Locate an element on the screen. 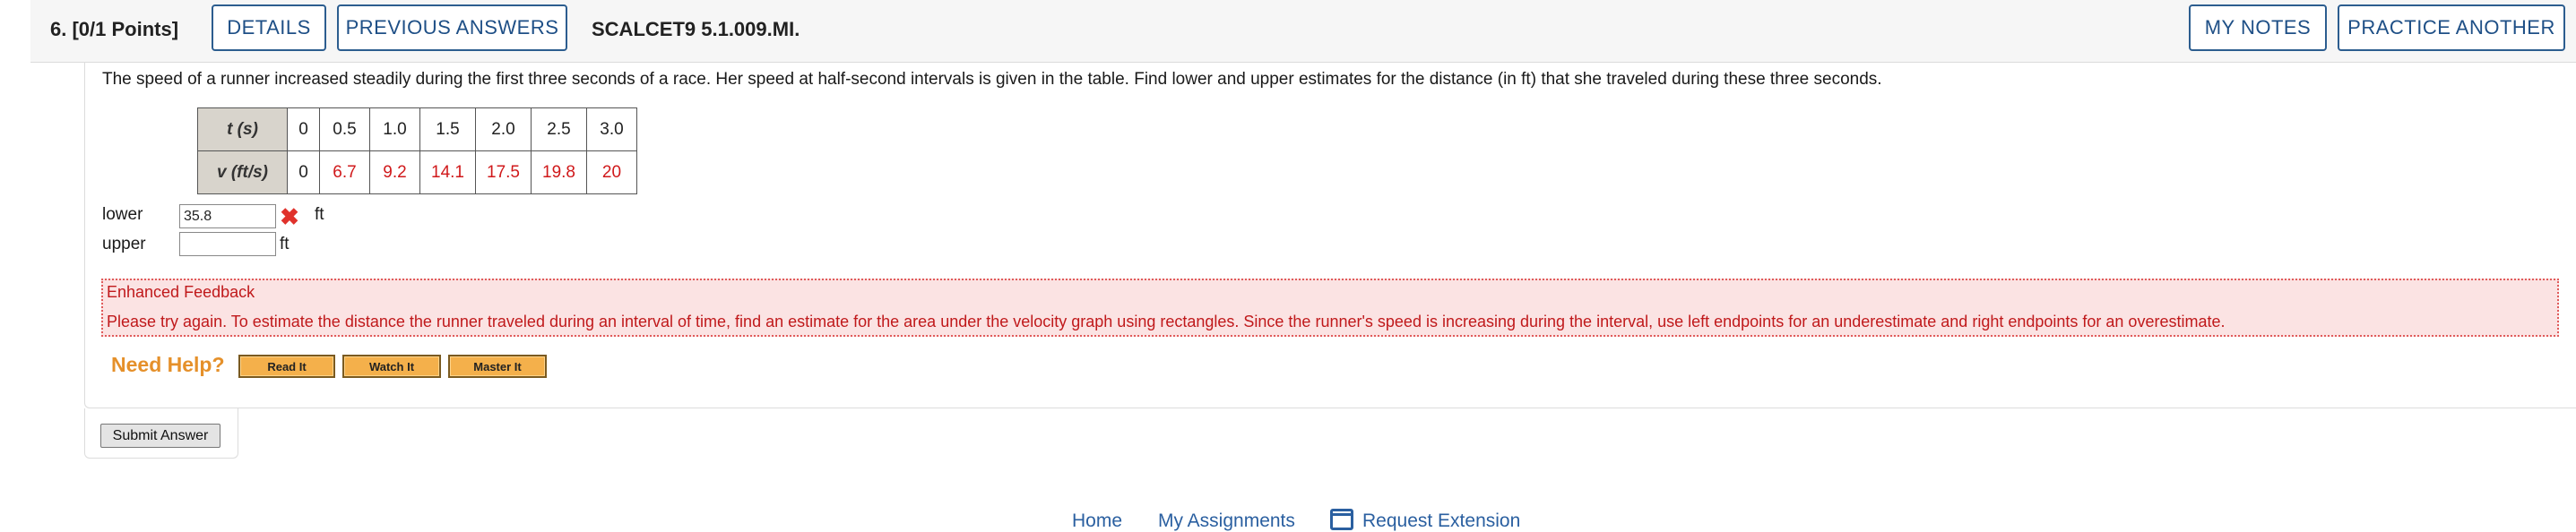  table-cell: 20 is located at coordinates (611, 172).